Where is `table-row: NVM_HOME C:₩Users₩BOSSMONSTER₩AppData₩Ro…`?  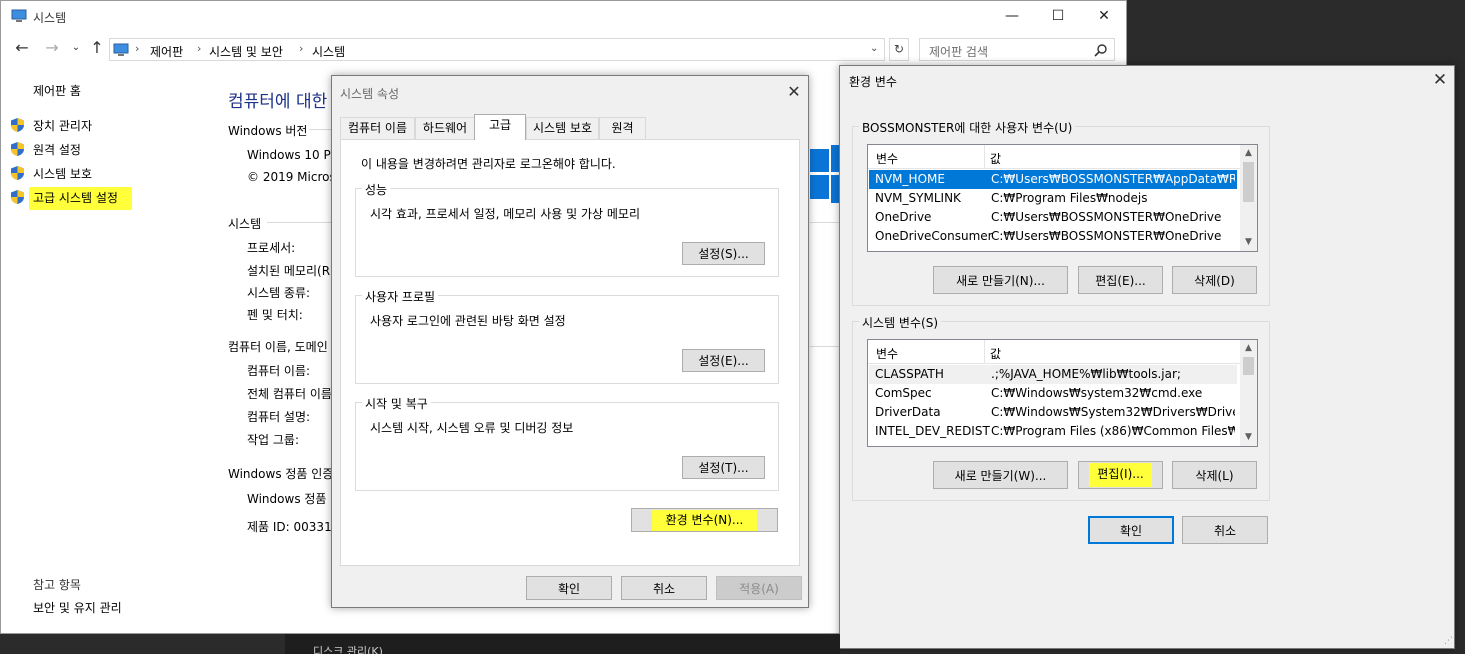
table-row: NVM_HOME C:₩Users₩BOSSMONSTER₩AppData₩Ro… is located at coordinates (1053, 179).